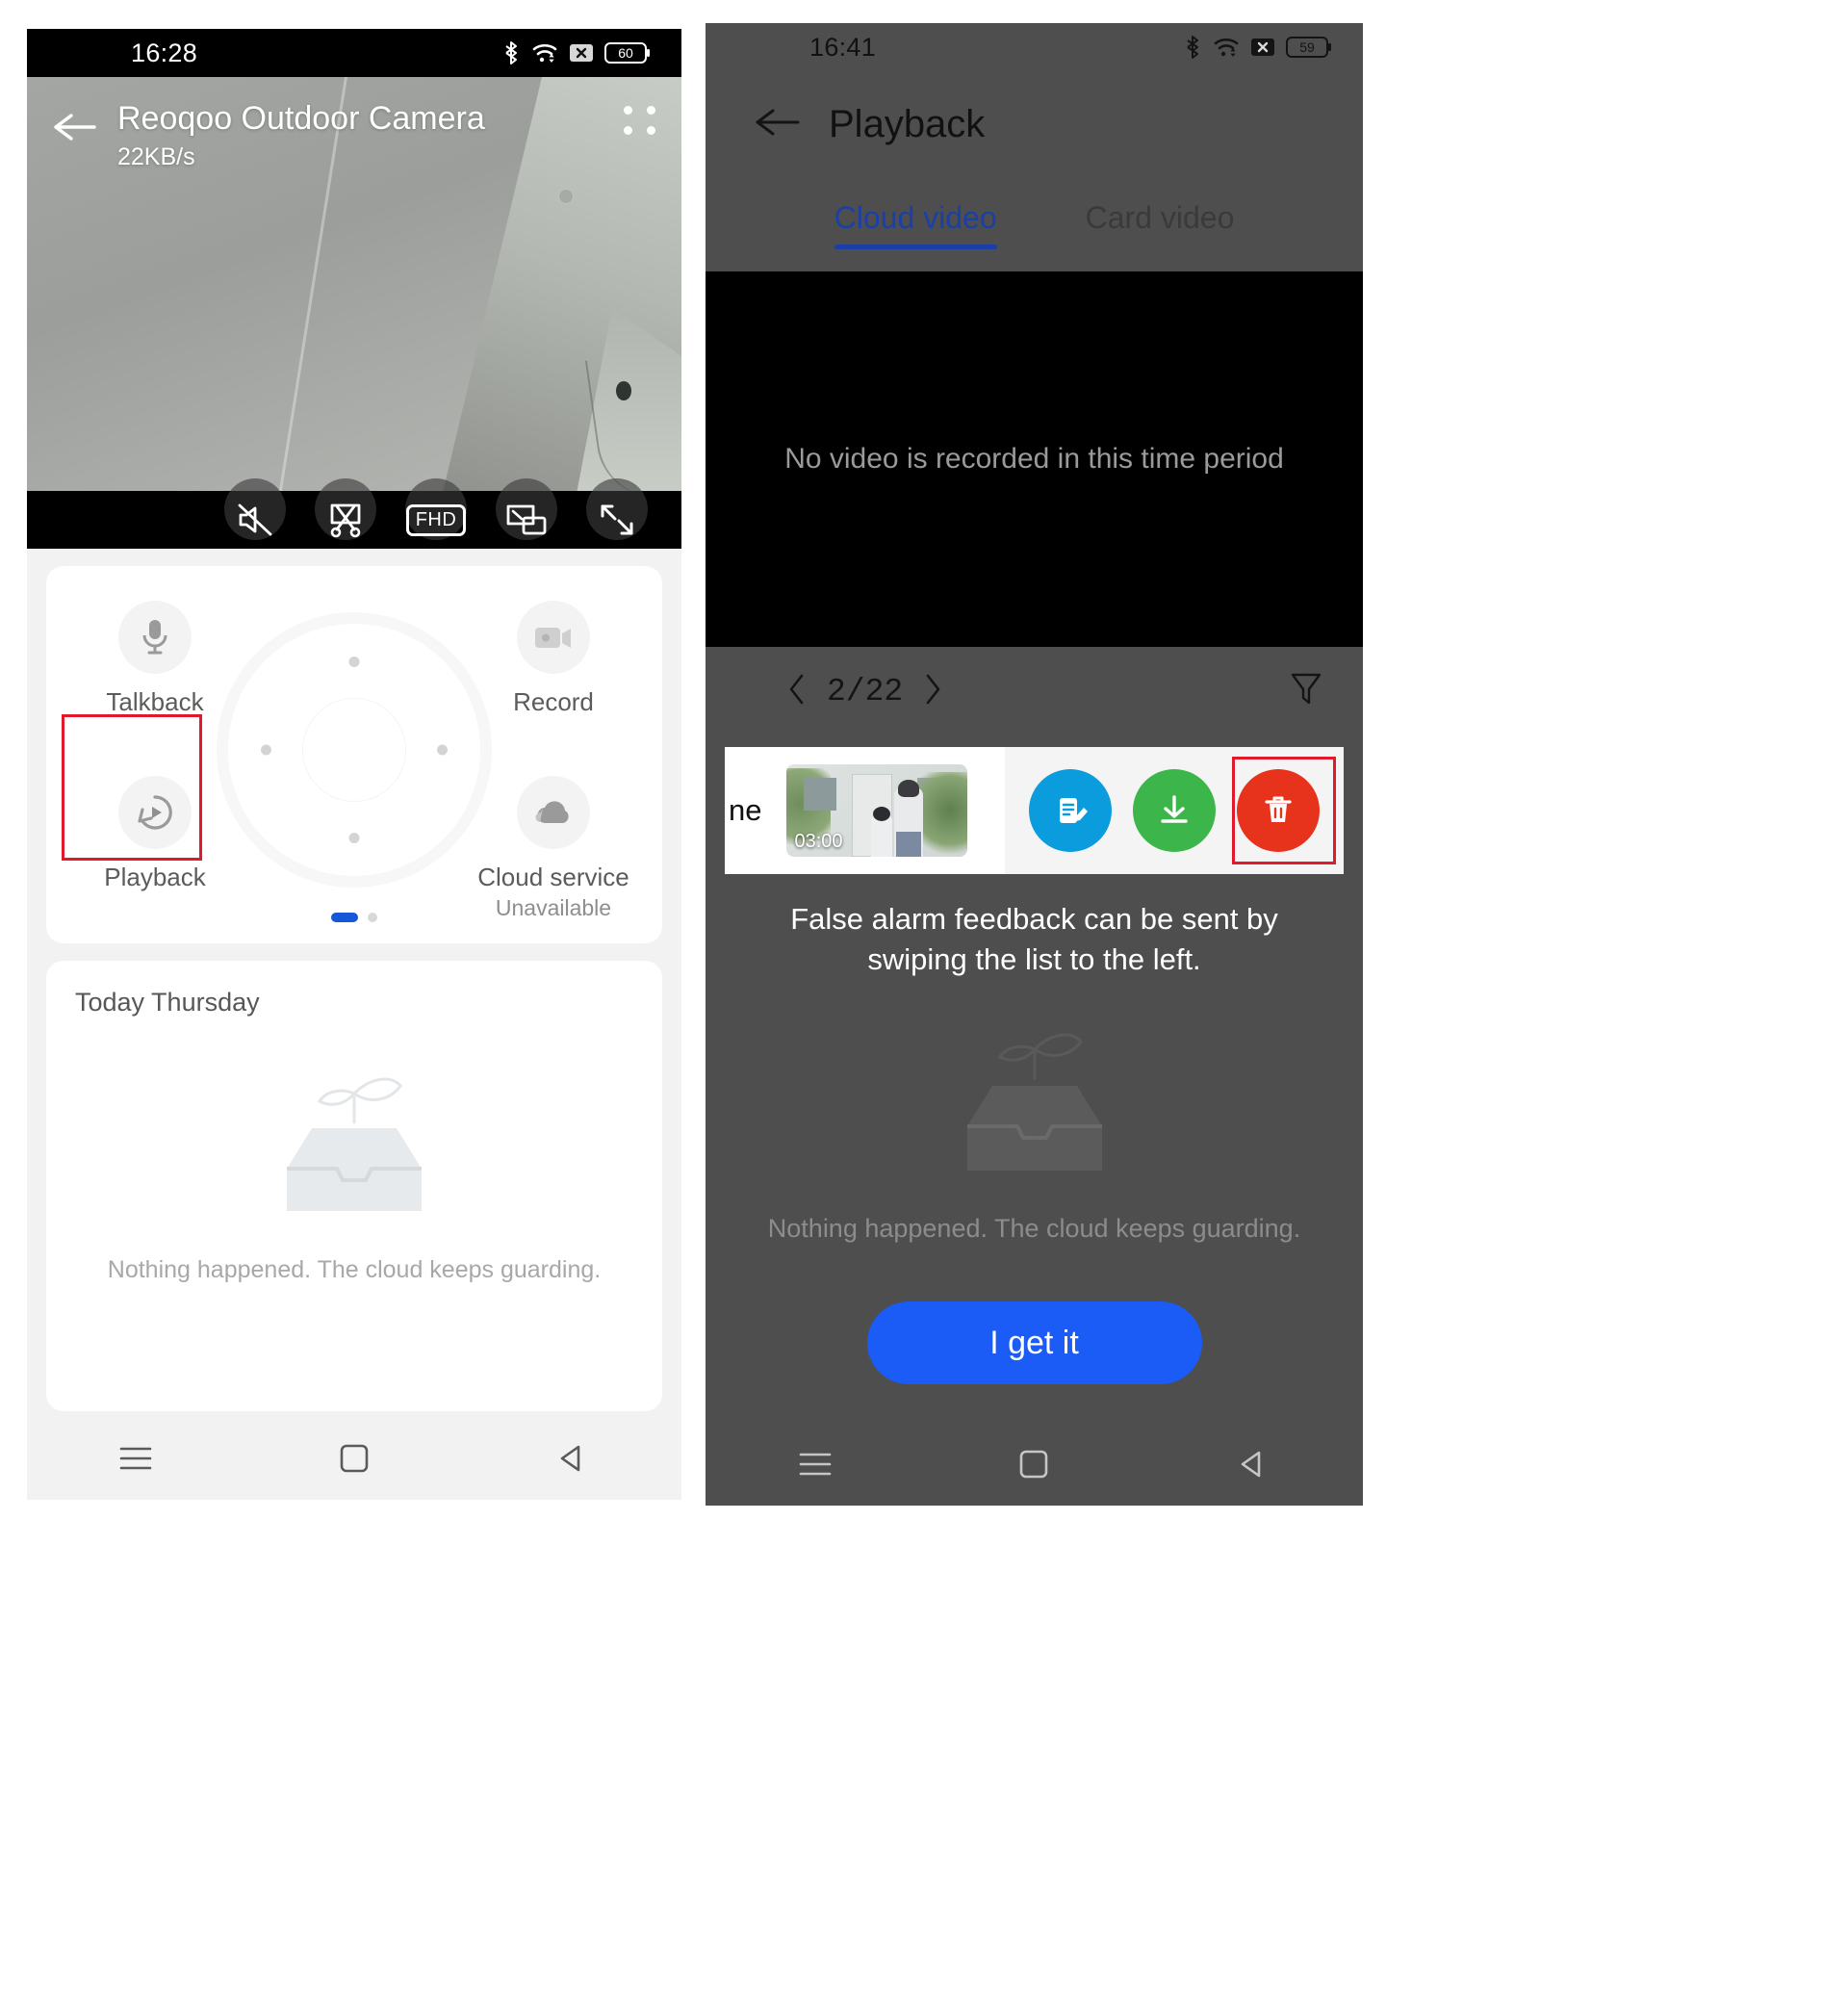 The height and width of the screenshot is (2010, 1848). Describe the element at coordinates (1307, 47) in the screenshot. I see `svg-text: 59` at that location.